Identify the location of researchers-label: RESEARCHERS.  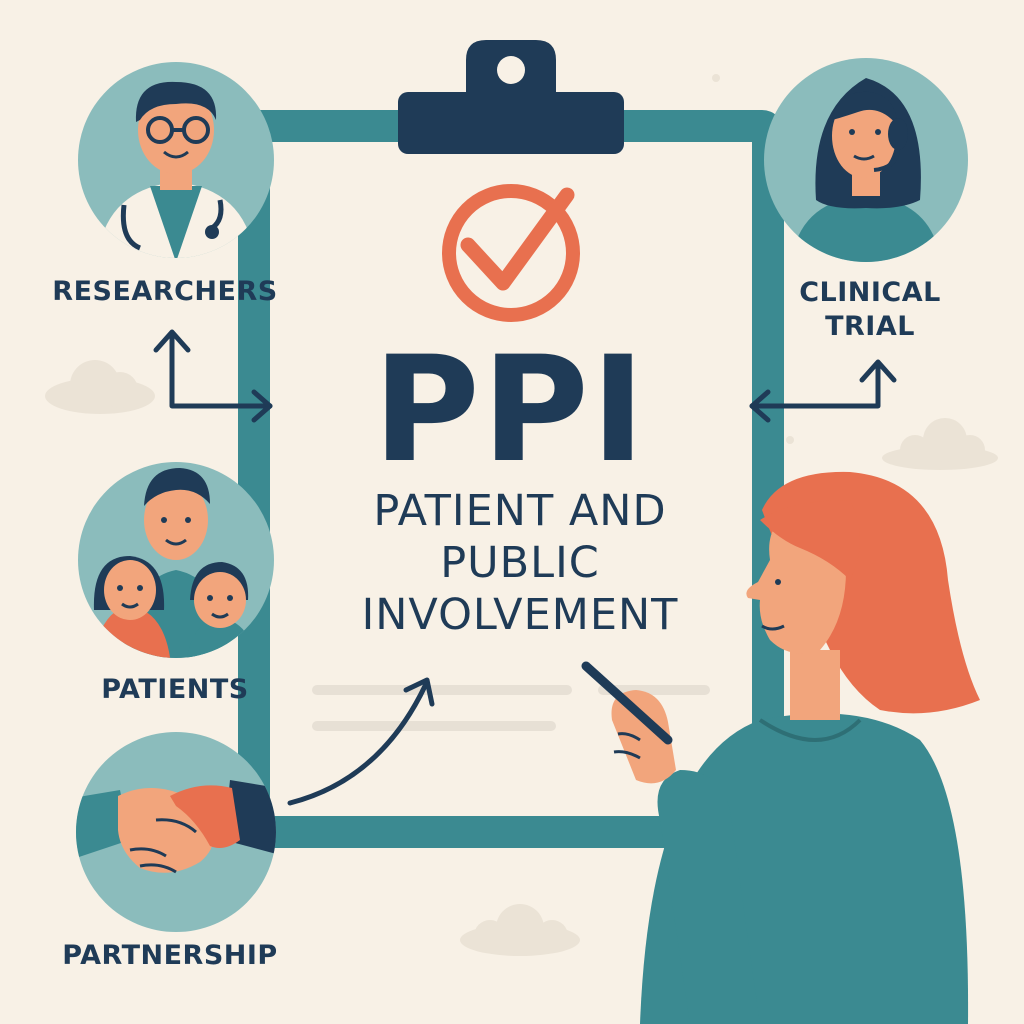
(165, 291).